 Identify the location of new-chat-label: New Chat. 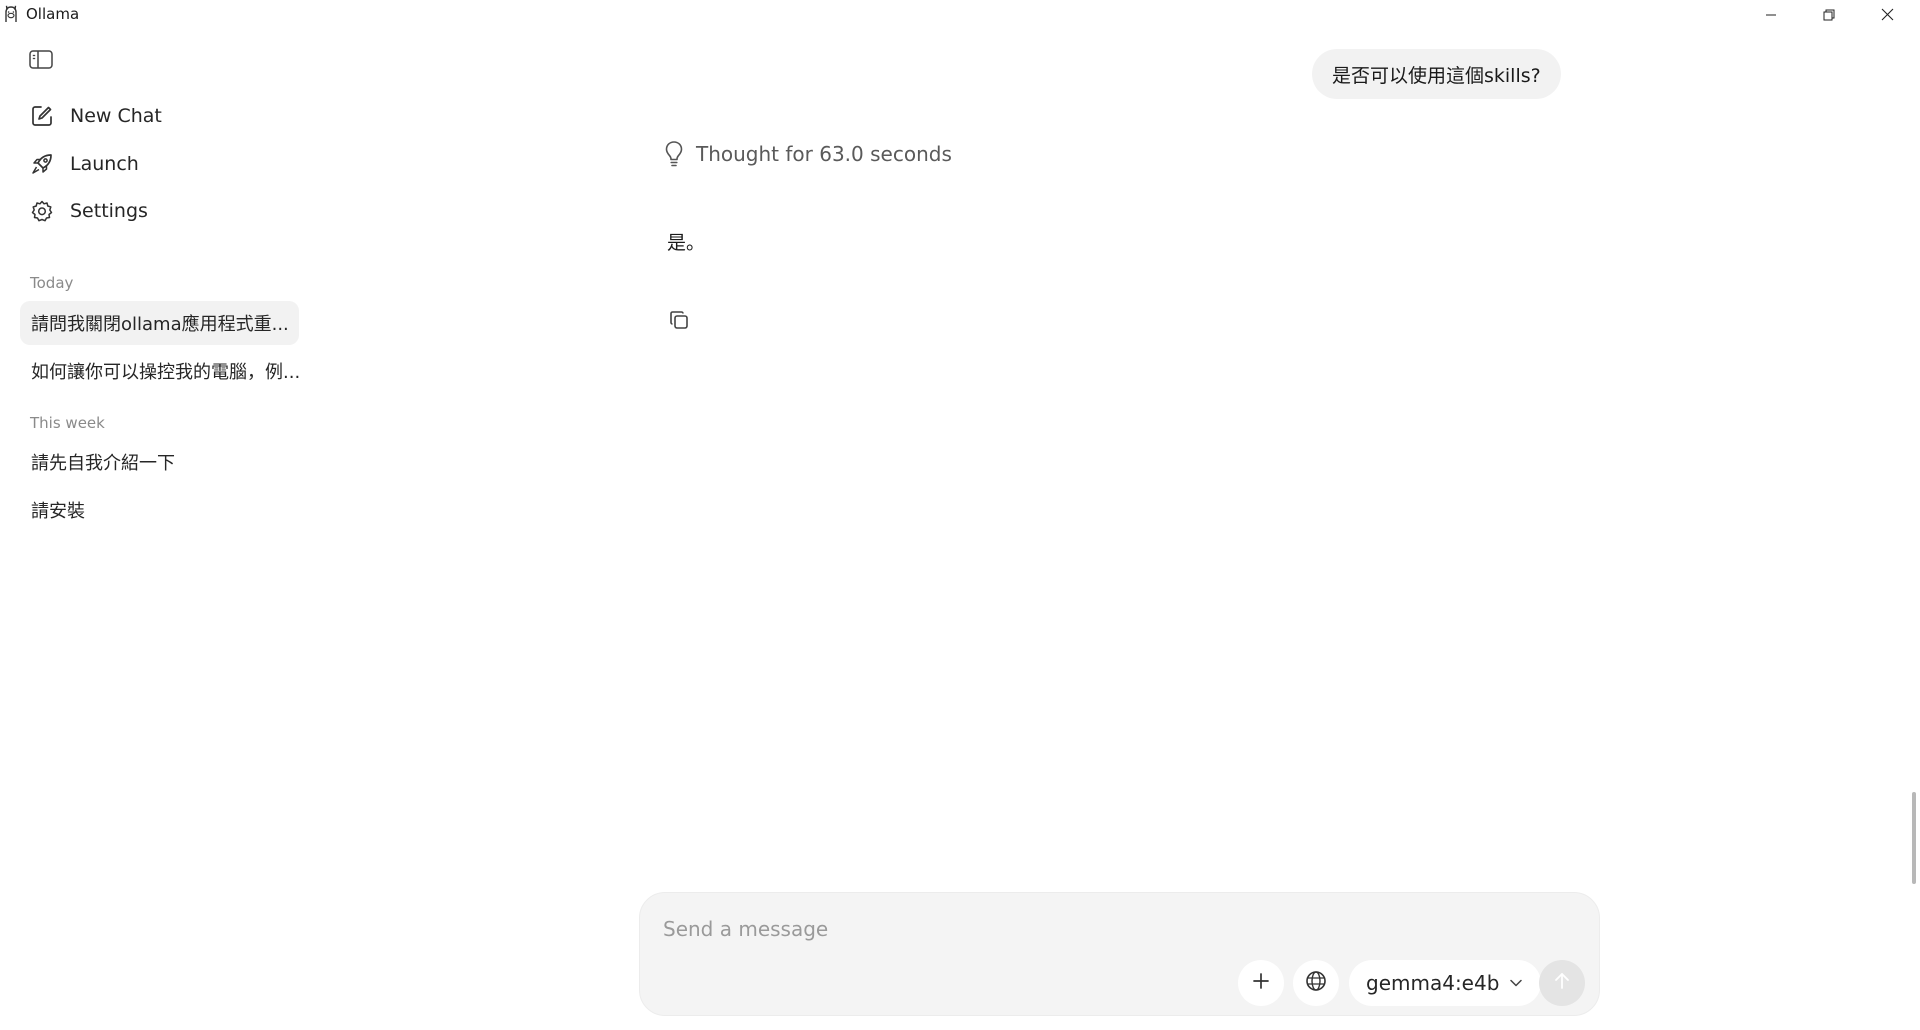
(116, 116).